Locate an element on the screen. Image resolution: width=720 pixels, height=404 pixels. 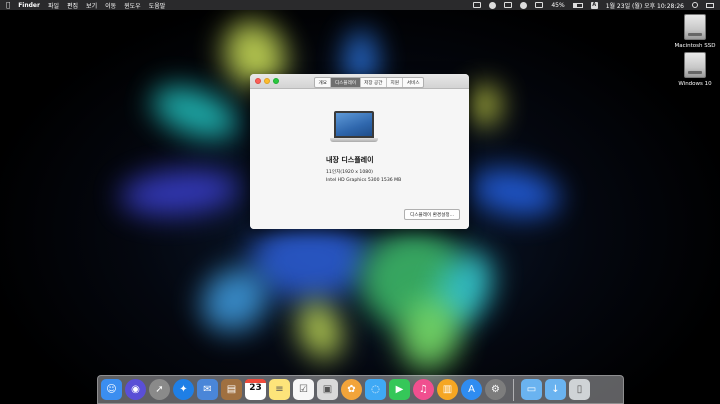
tab-service: 서비스 is located at coordinates (413, 82).